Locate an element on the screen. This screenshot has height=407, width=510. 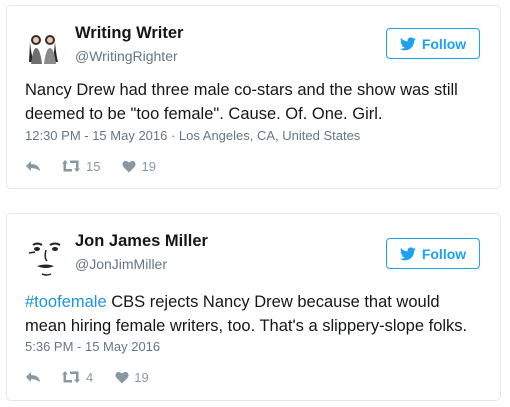
two-women-avatar-icon is located at coordinates (43, 46).